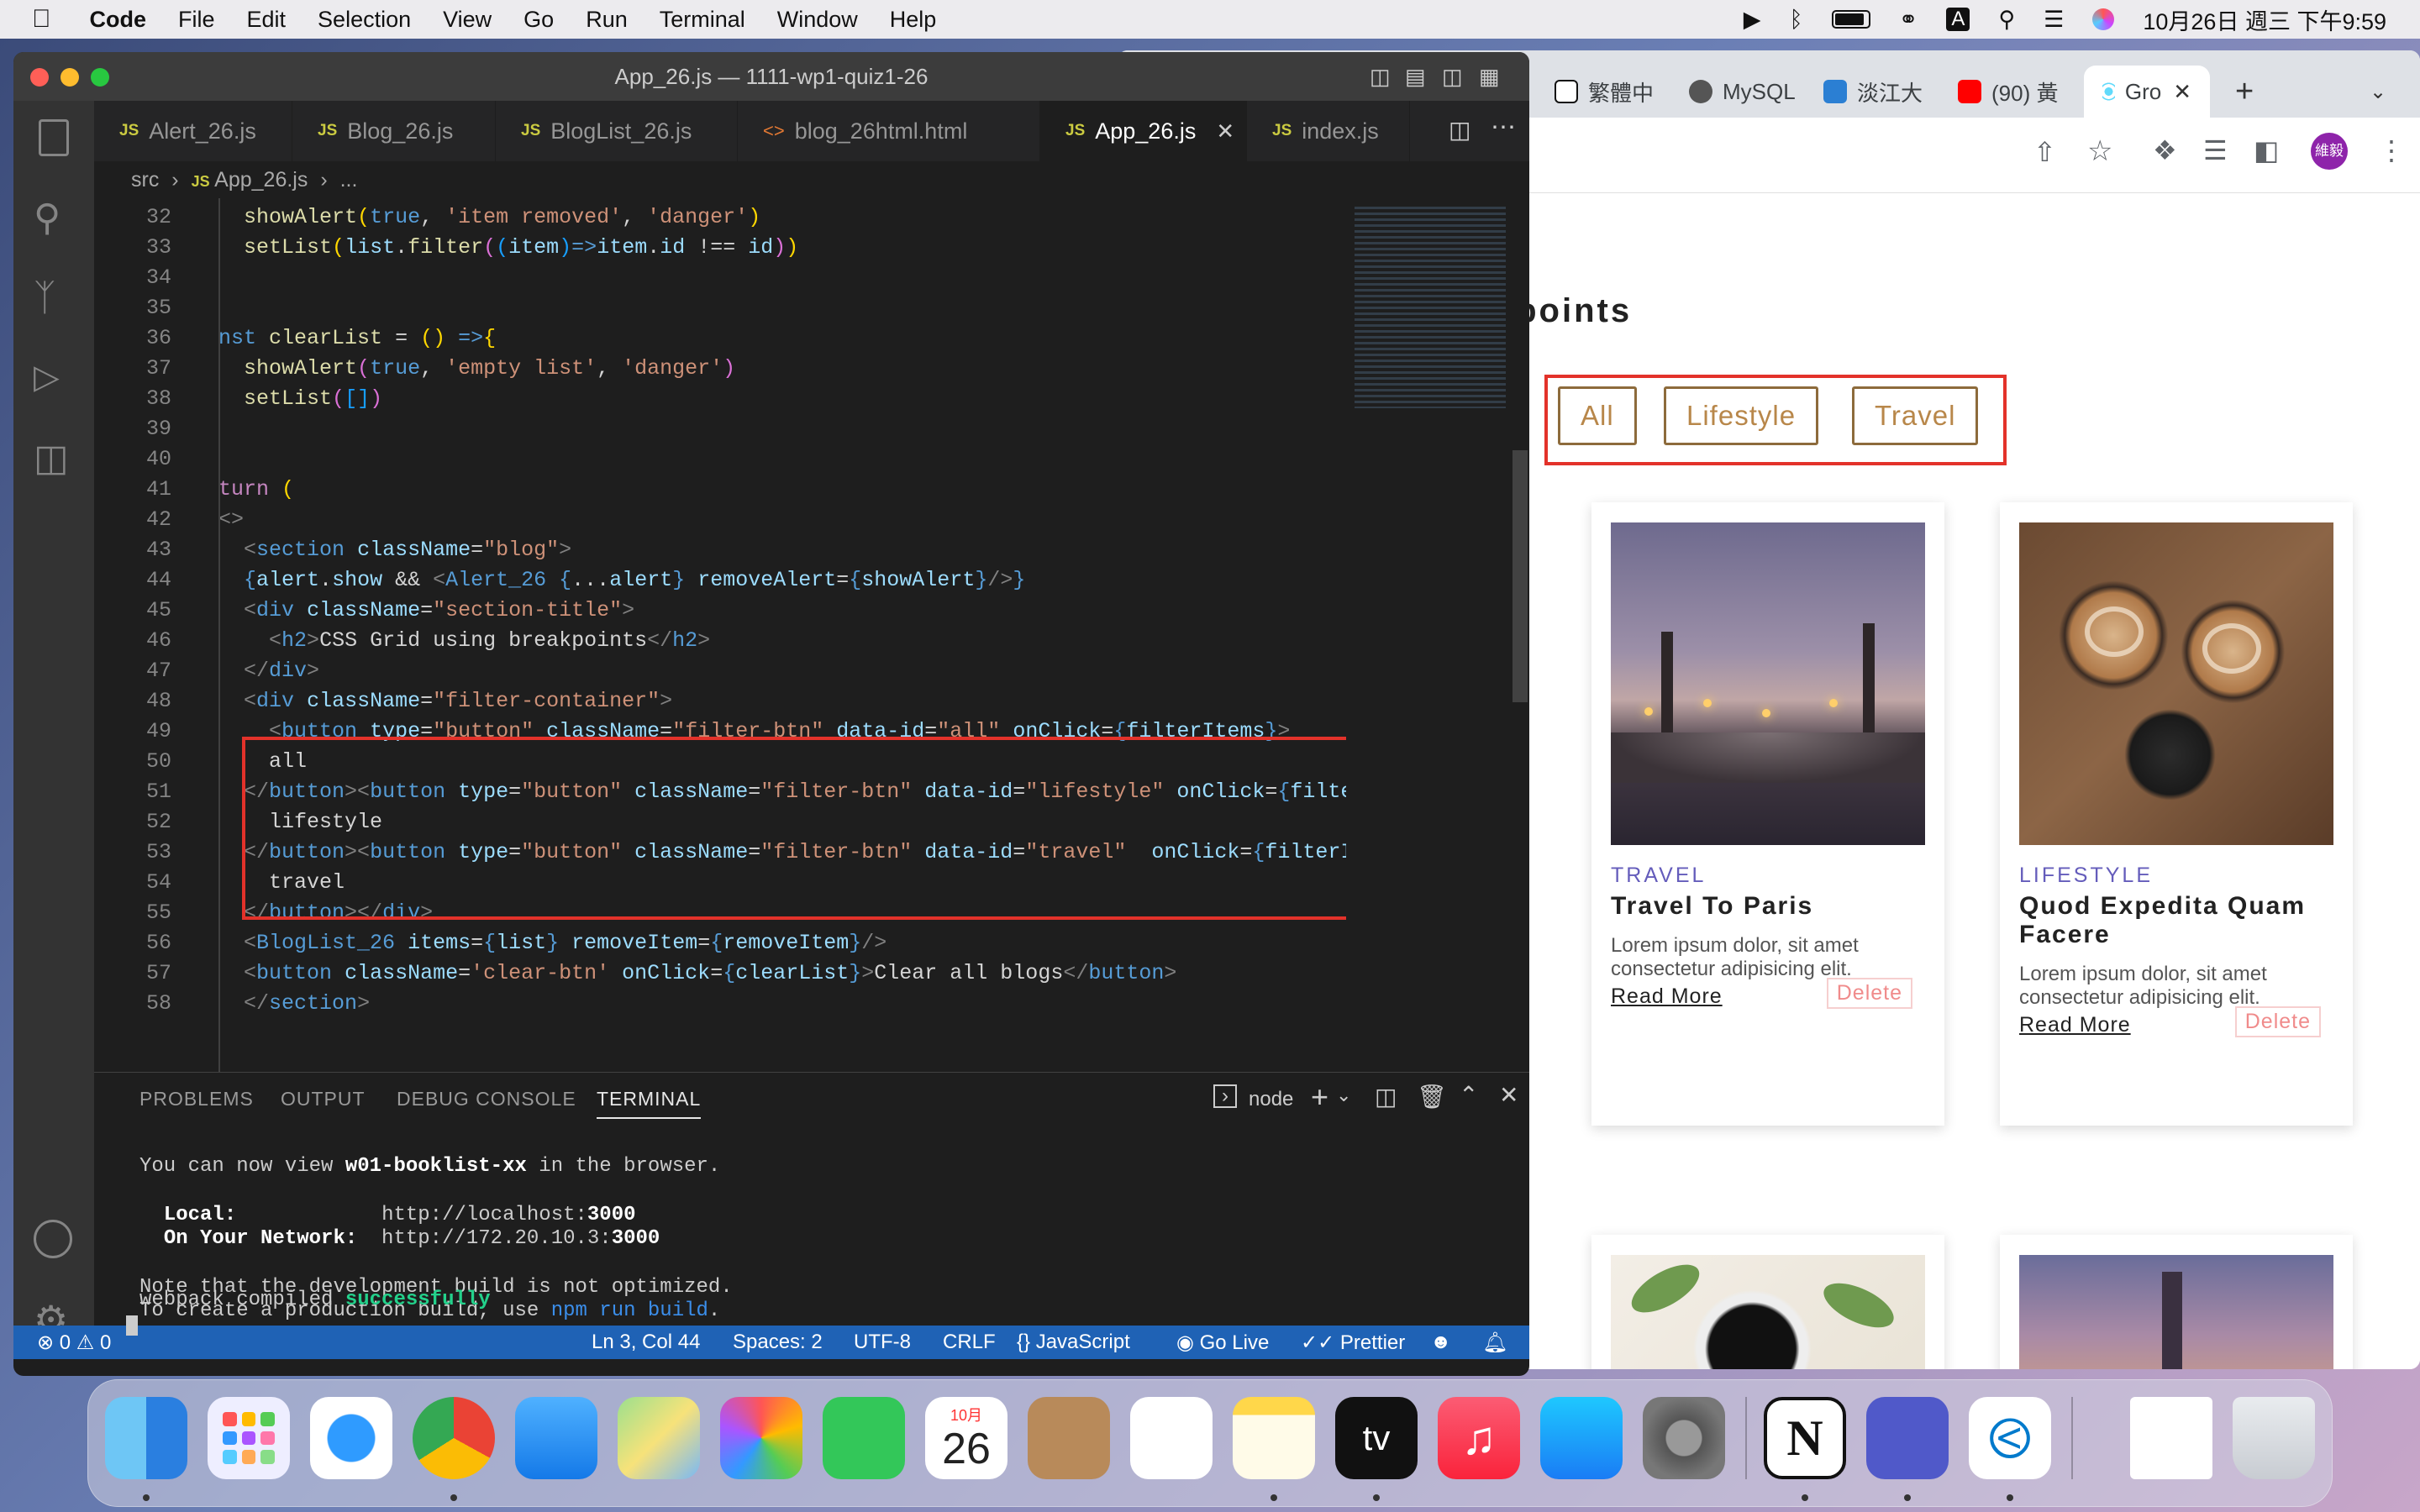 The height and width of the screenshot is (1512, 2420). What do you see at coordinates (1873, 92) in the screenshot?
I see `chrome-tab-3: 淡江大` at bounding box center [1873, 92].